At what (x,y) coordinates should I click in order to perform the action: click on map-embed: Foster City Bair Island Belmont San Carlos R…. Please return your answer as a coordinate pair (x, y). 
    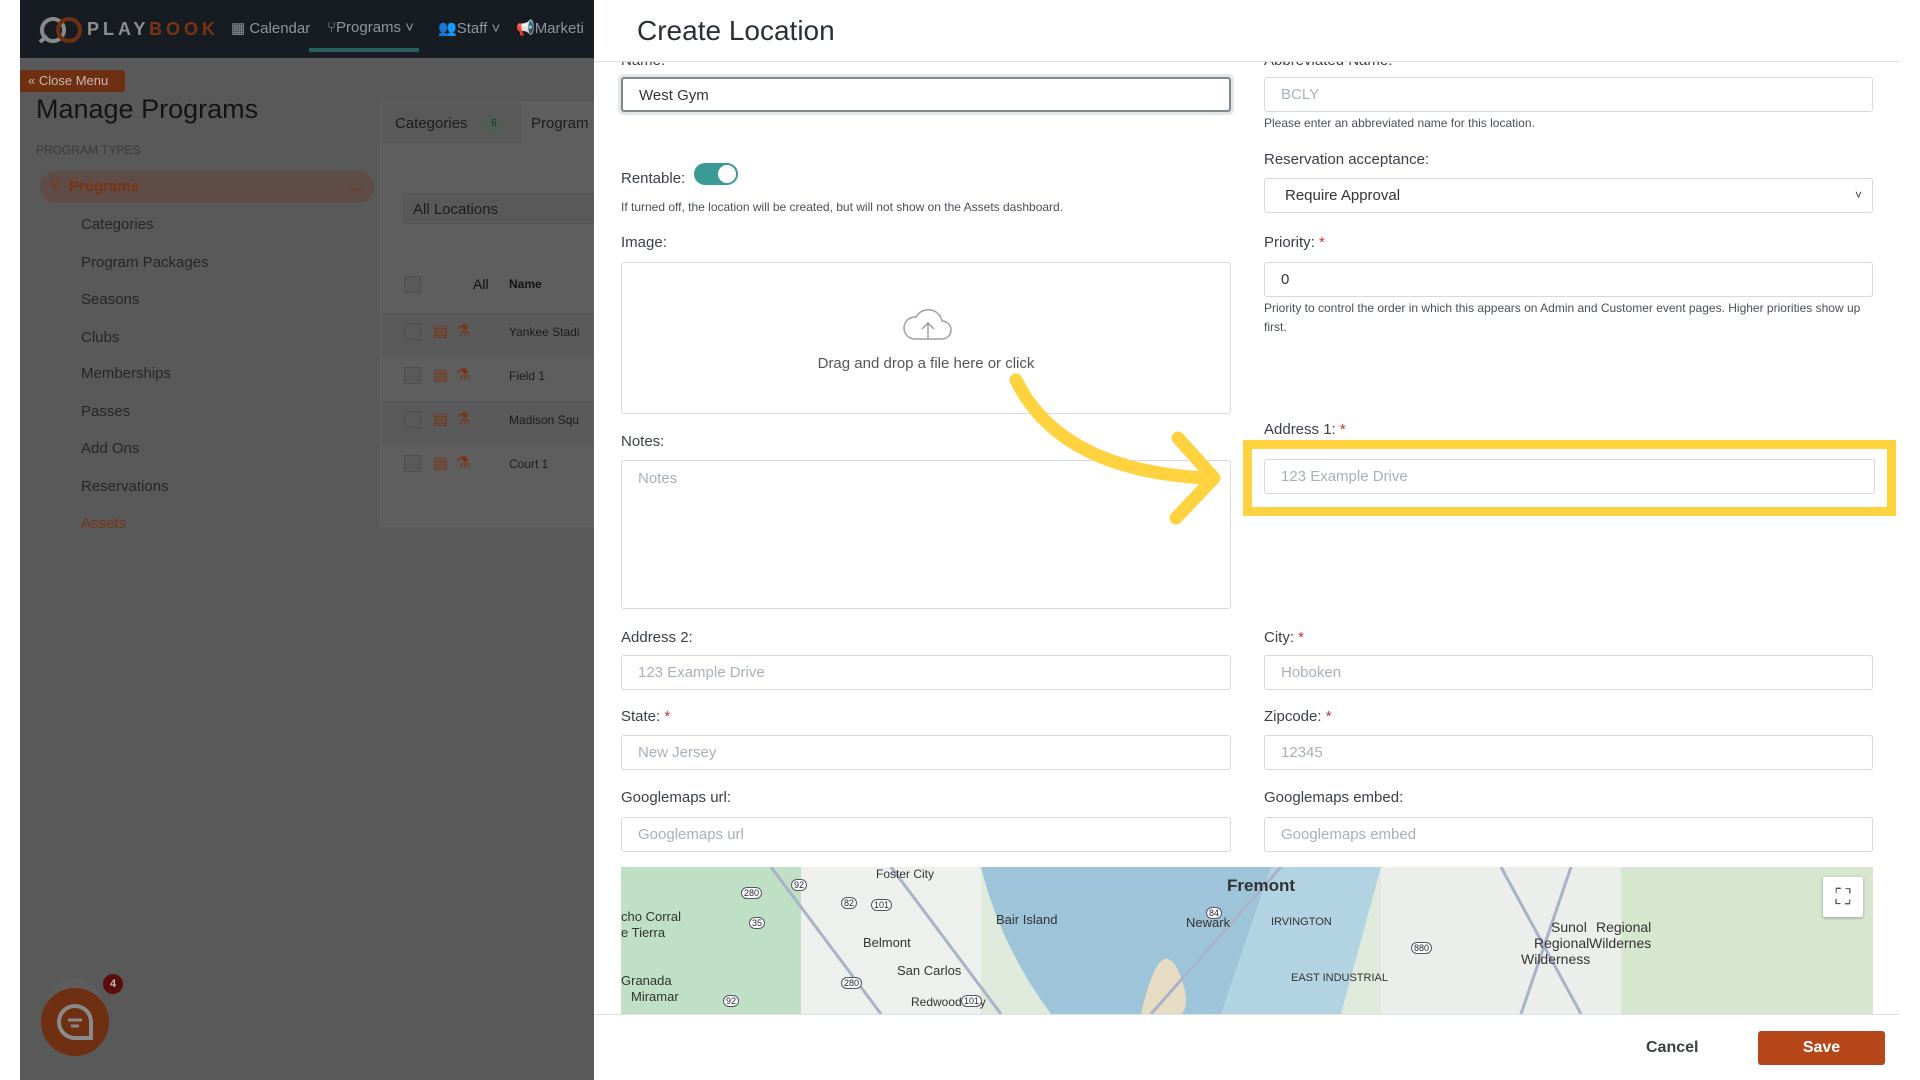
    Looking at the image, I should click on (1247, 940).